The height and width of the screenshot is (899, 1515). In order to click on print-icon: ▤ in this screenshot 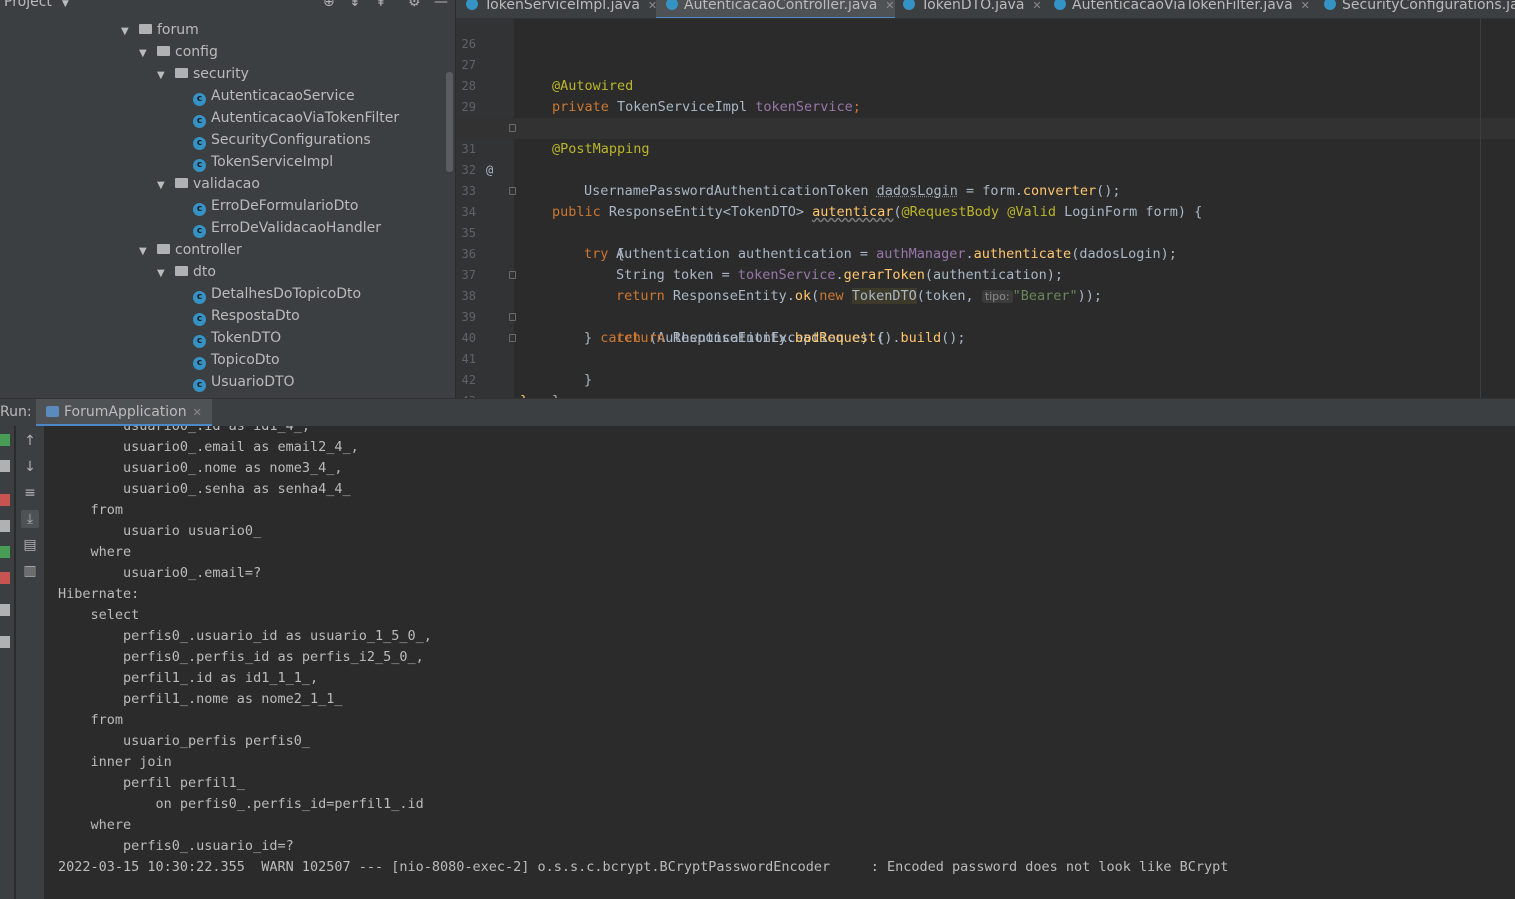, I will do `click(30, 545)`.